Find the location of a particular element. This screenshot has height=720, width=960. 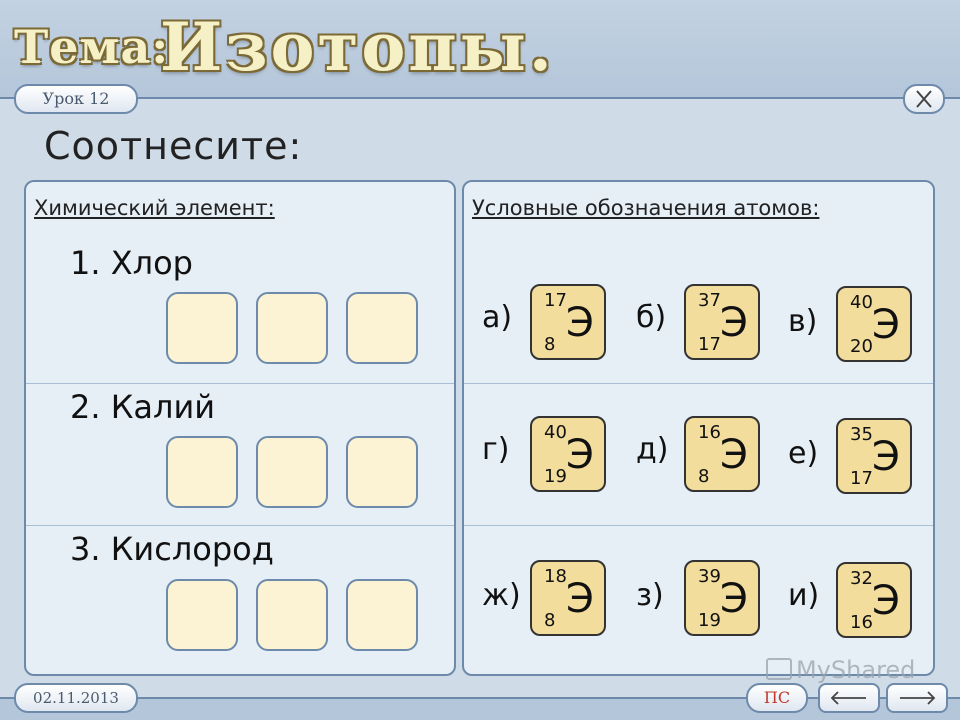

arrow-right-icon is located at coordinates (918, 698).